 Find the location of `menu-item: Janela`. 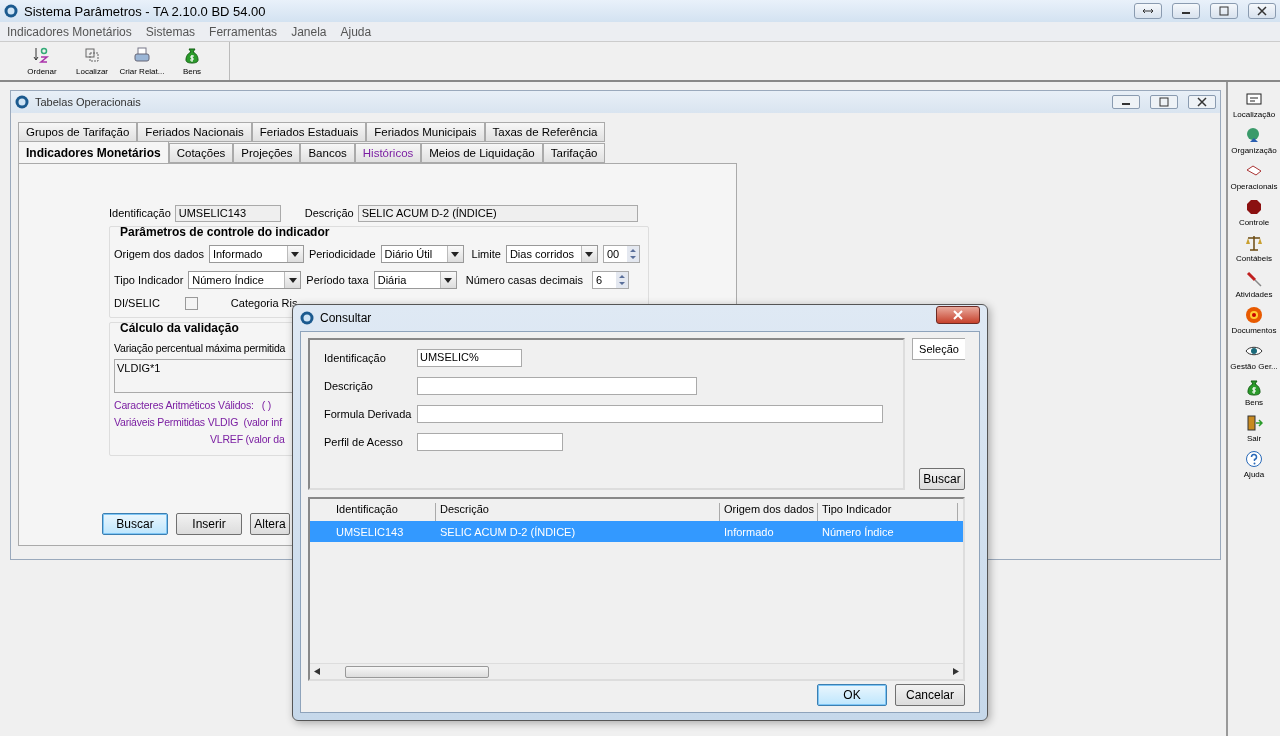

menu-item: Janela is located at coordinates (309, 31).